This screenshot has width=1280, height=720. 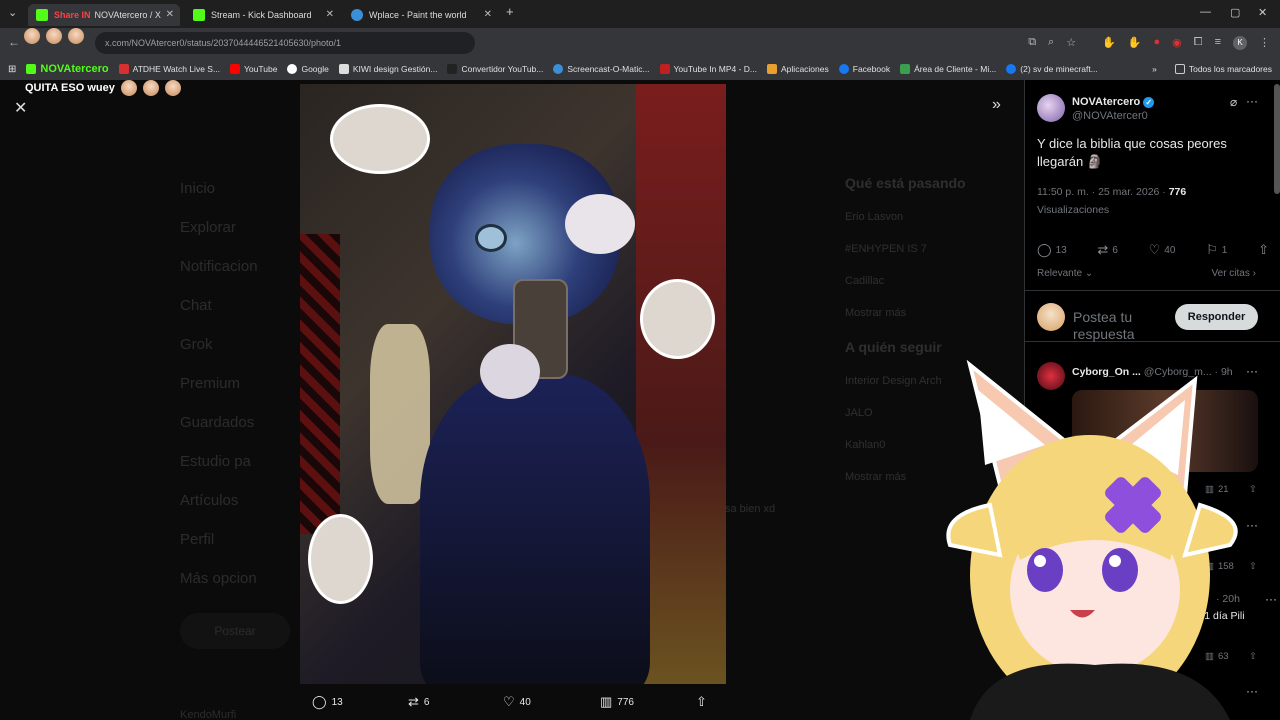 I want to click on new-tab-button: +, so click(x=510, y=11).